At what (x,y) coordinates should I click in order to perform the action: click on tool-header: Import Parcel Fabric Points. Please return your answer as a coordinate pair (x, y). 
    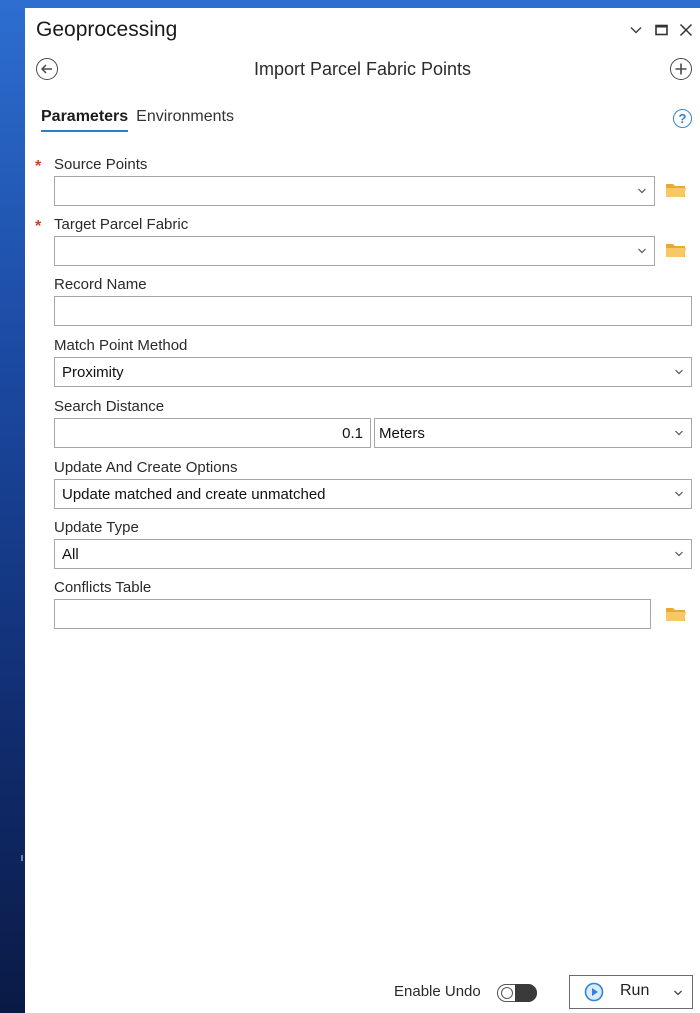
    Looking at the image, I should click on (362, 73).